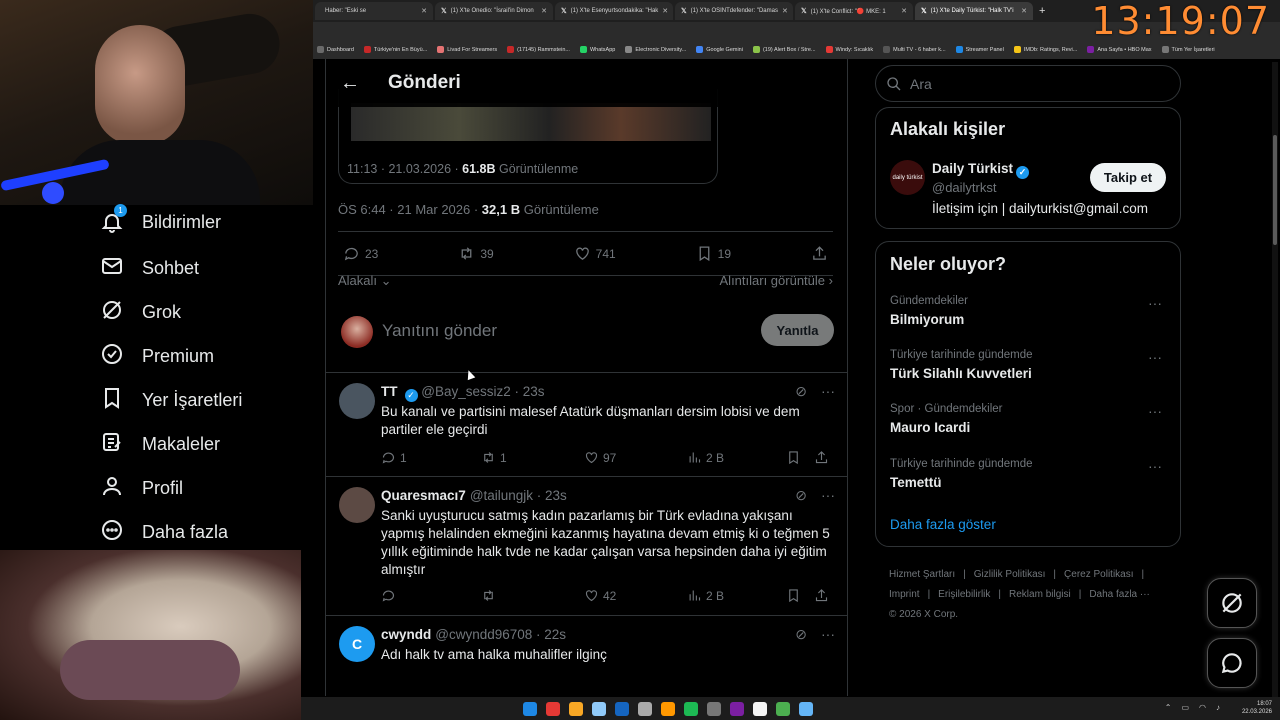 This screenshot has height=720, width=1280. What do you see at coordinates (1028, 83) in the screenshot?
I see `search-input: Ara` at bounding box center [1028, 83].